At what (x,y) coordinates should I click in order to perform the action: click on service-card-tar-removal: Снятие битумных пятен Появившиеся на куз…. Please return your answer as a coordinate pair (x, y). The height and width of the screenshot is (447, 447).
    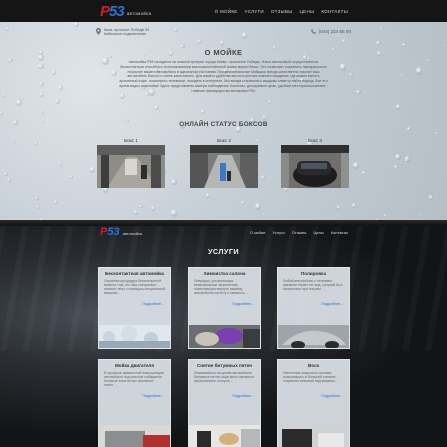
    Looking at the image, I should click on (224, 403).